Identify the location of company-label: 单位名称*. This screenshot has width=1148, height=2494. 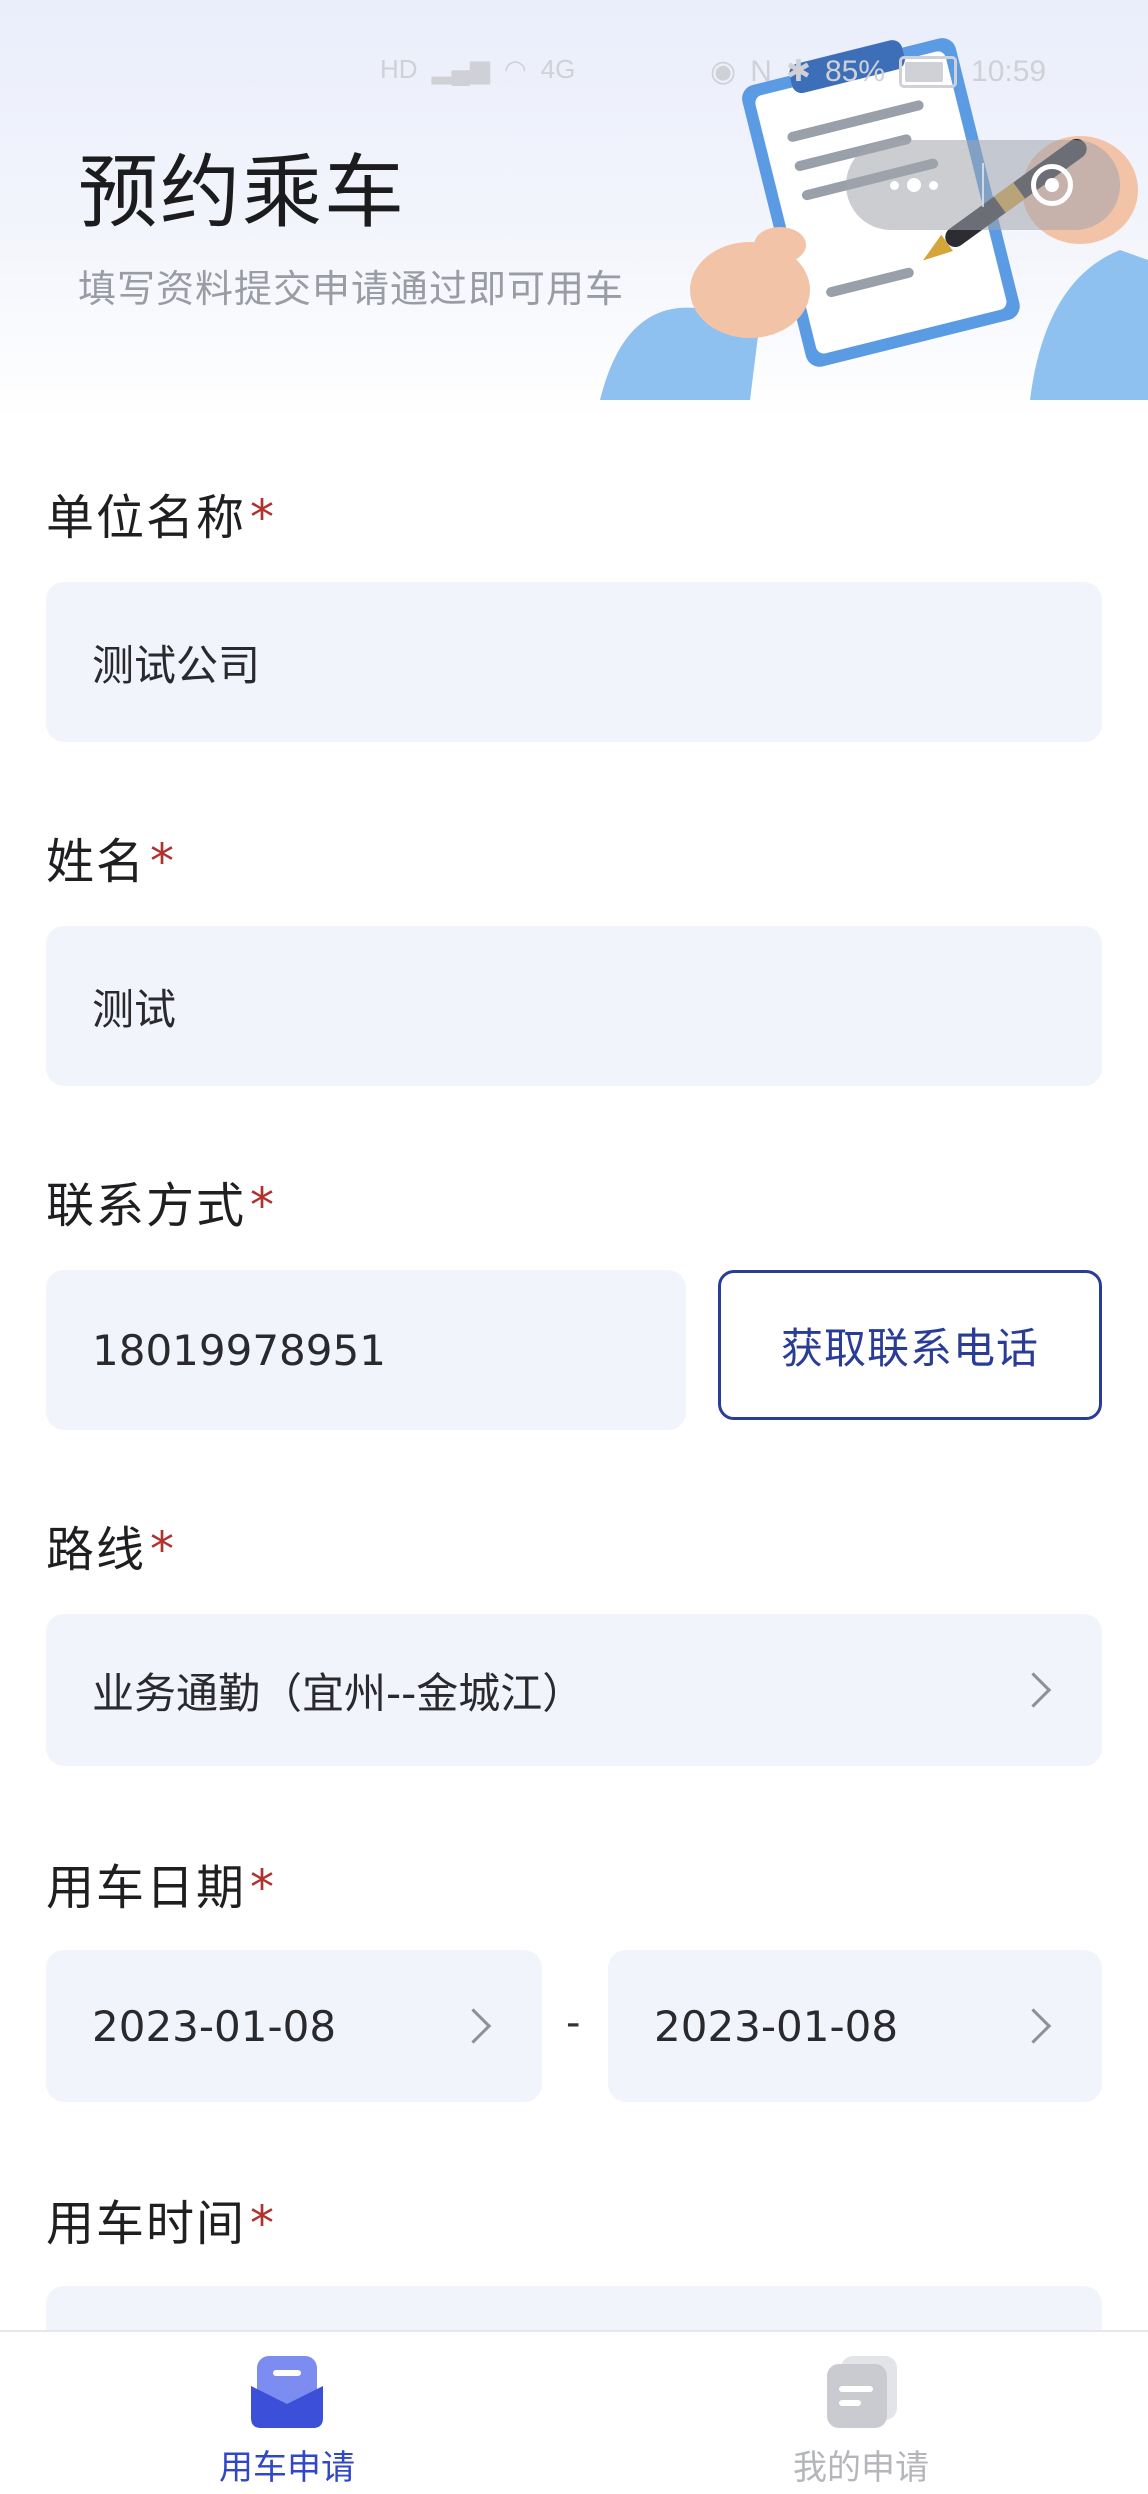
(161, 513).